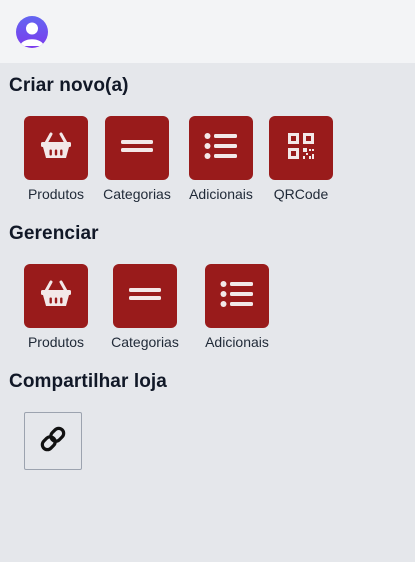  Describe the element at coordinates (56, 194) in the screenshot. I see `create-products-label: Produtos` at that location.